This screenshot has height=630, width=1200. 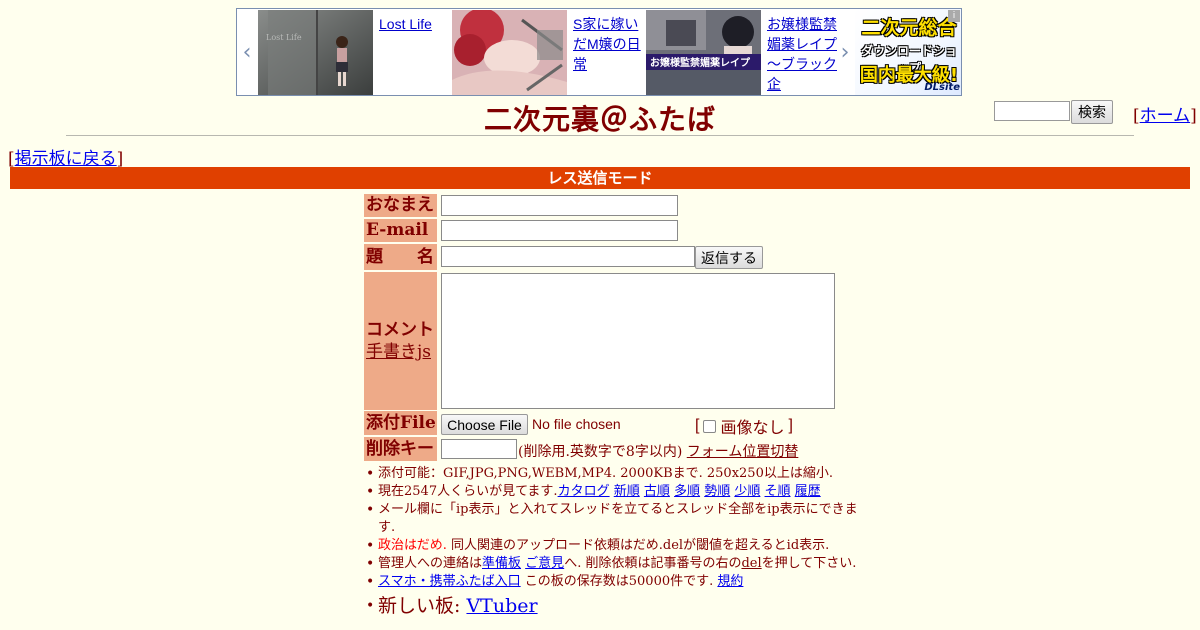 I want to click on ad-thumbnail-1: Lost Life, so click(x=315, y=52).